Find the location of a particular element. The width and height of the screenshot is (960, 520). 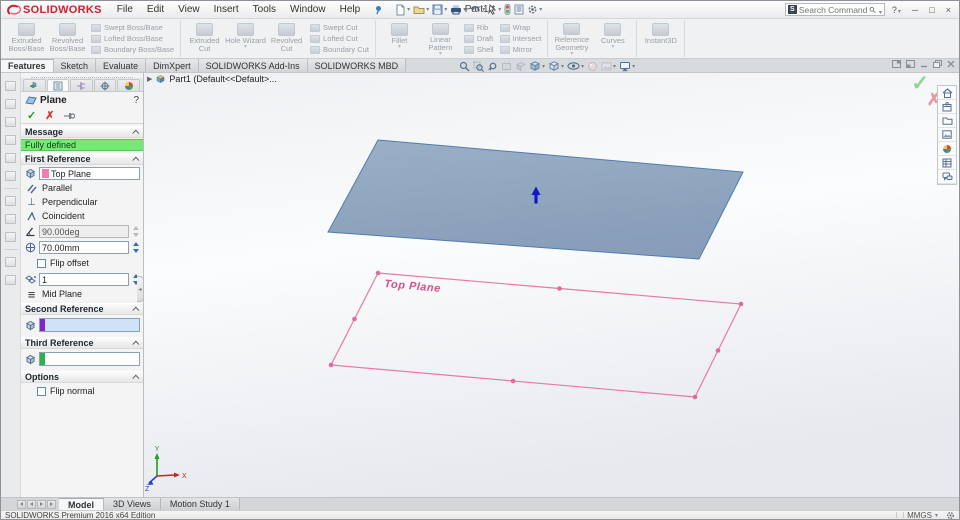

section-first-reference: First Reference is located at coordinates (82, 159).